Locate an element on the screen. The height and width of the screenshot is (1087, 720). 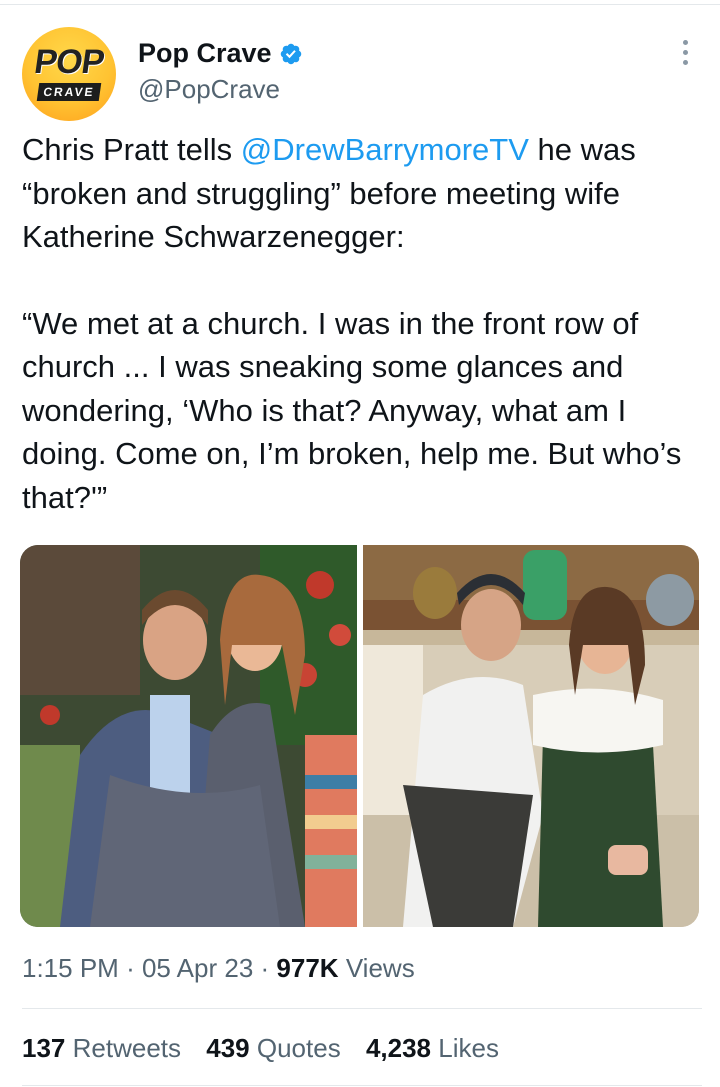
tweet-text-prefix: Chris Pratt tells is located at coordinates (131, 149).